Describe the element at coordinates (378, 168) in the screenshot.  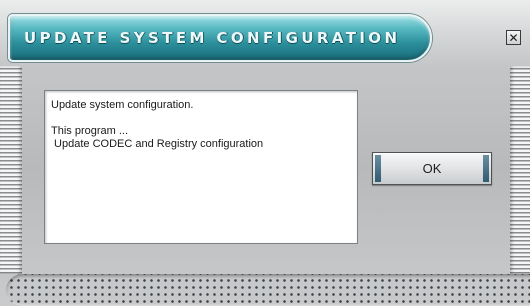
I see `button-cap-left` at that location.